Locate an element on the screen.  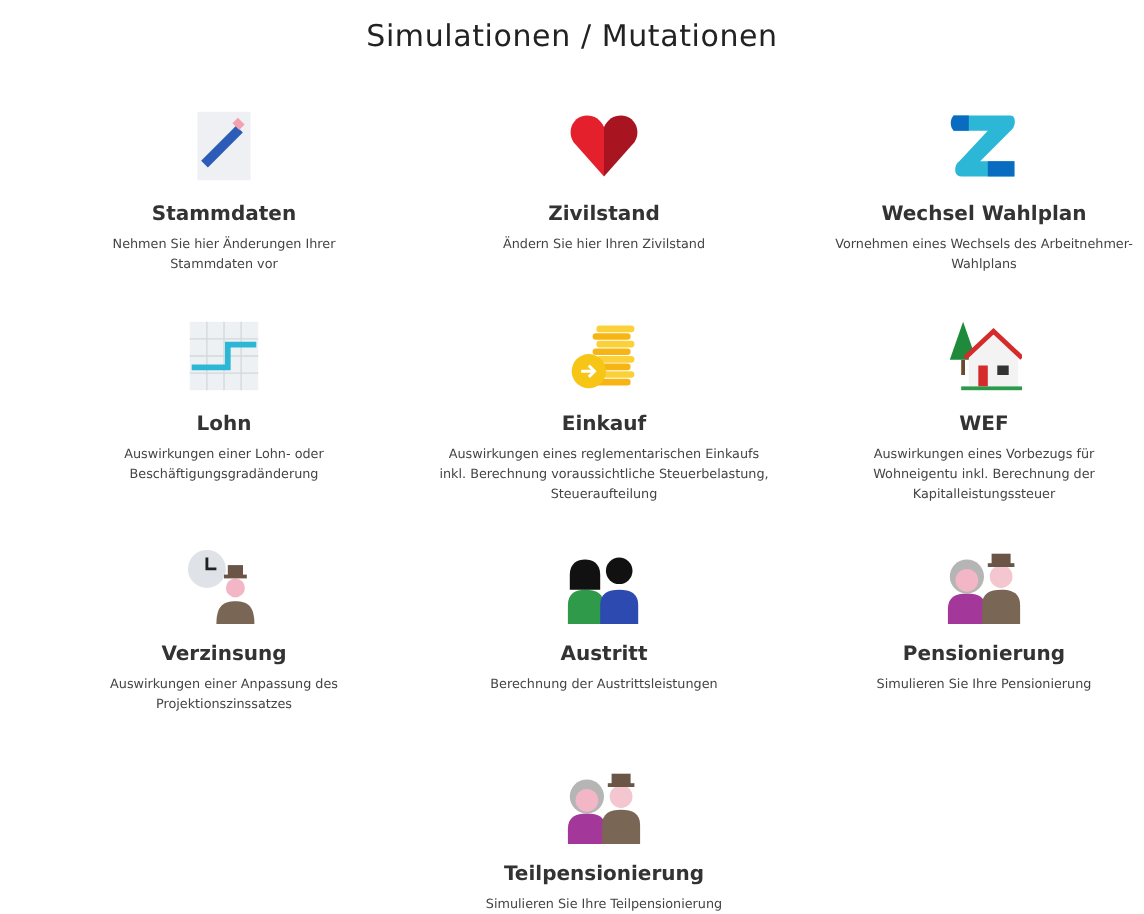
option-title: Zivilstand is located at coordinates (604, 215).